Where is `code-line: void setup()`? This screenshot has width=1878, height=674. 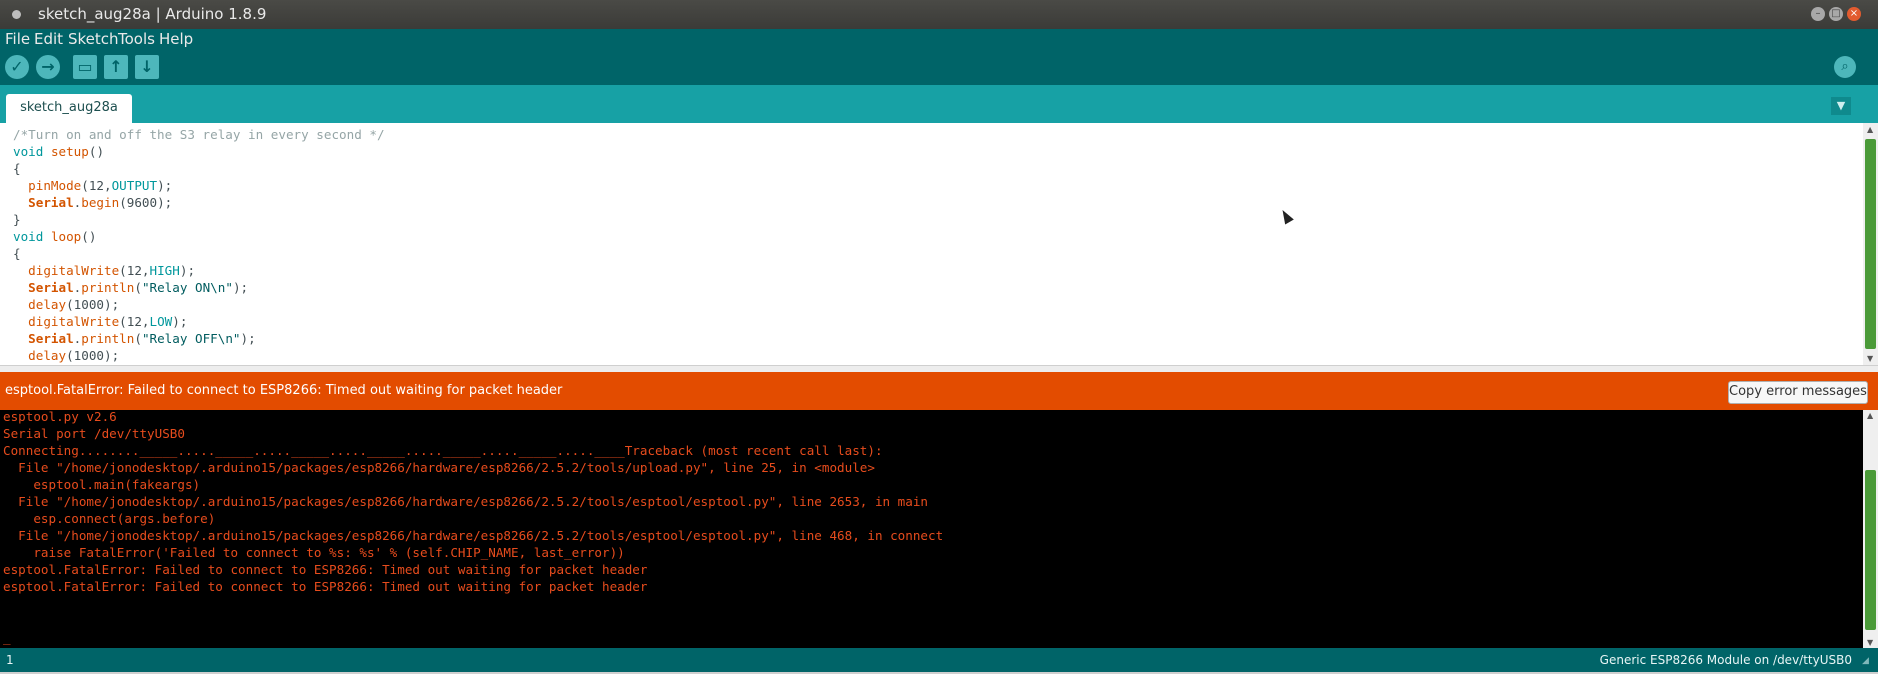
code-line: void setup() is located at coordinates (59, 151).